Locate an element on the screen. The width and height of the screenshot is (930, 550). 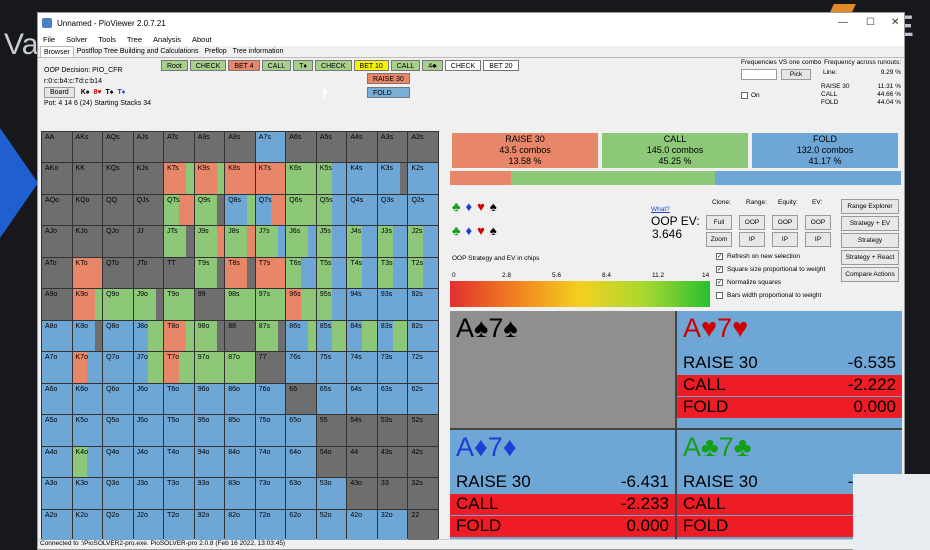
range-cell-TT: TT is located at coordinates (179, 273).